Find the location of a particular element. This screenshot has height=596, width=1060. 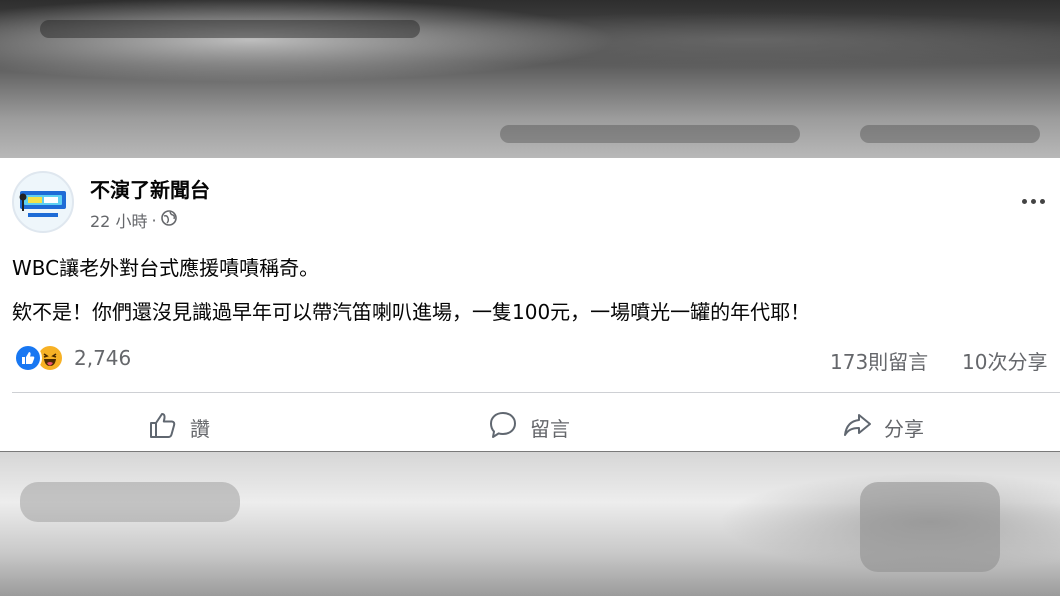

page-name: 不演了新聞台 is located at coordinates (150, 188).